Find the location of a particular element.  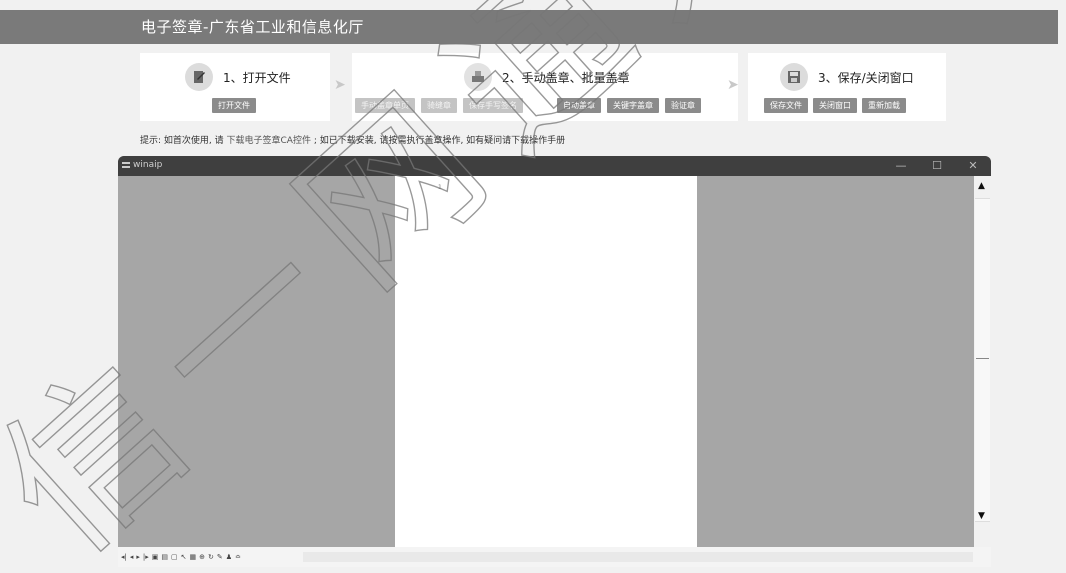

edit-document-icon is located at coordinates (199, 77).